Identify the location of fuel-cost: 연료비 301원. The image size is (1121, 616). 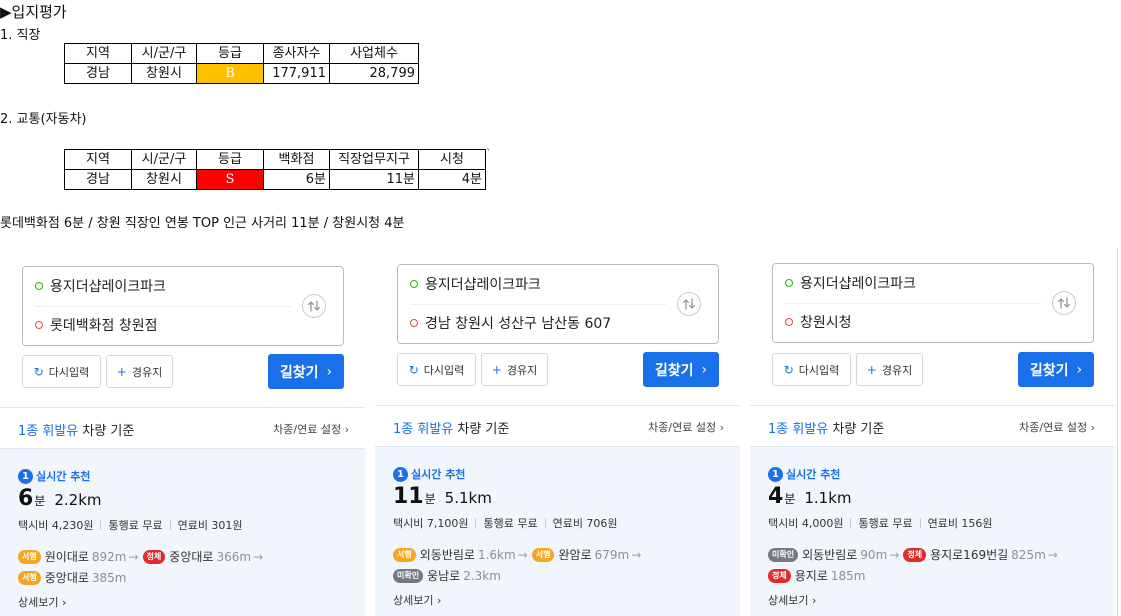
(210, 525).